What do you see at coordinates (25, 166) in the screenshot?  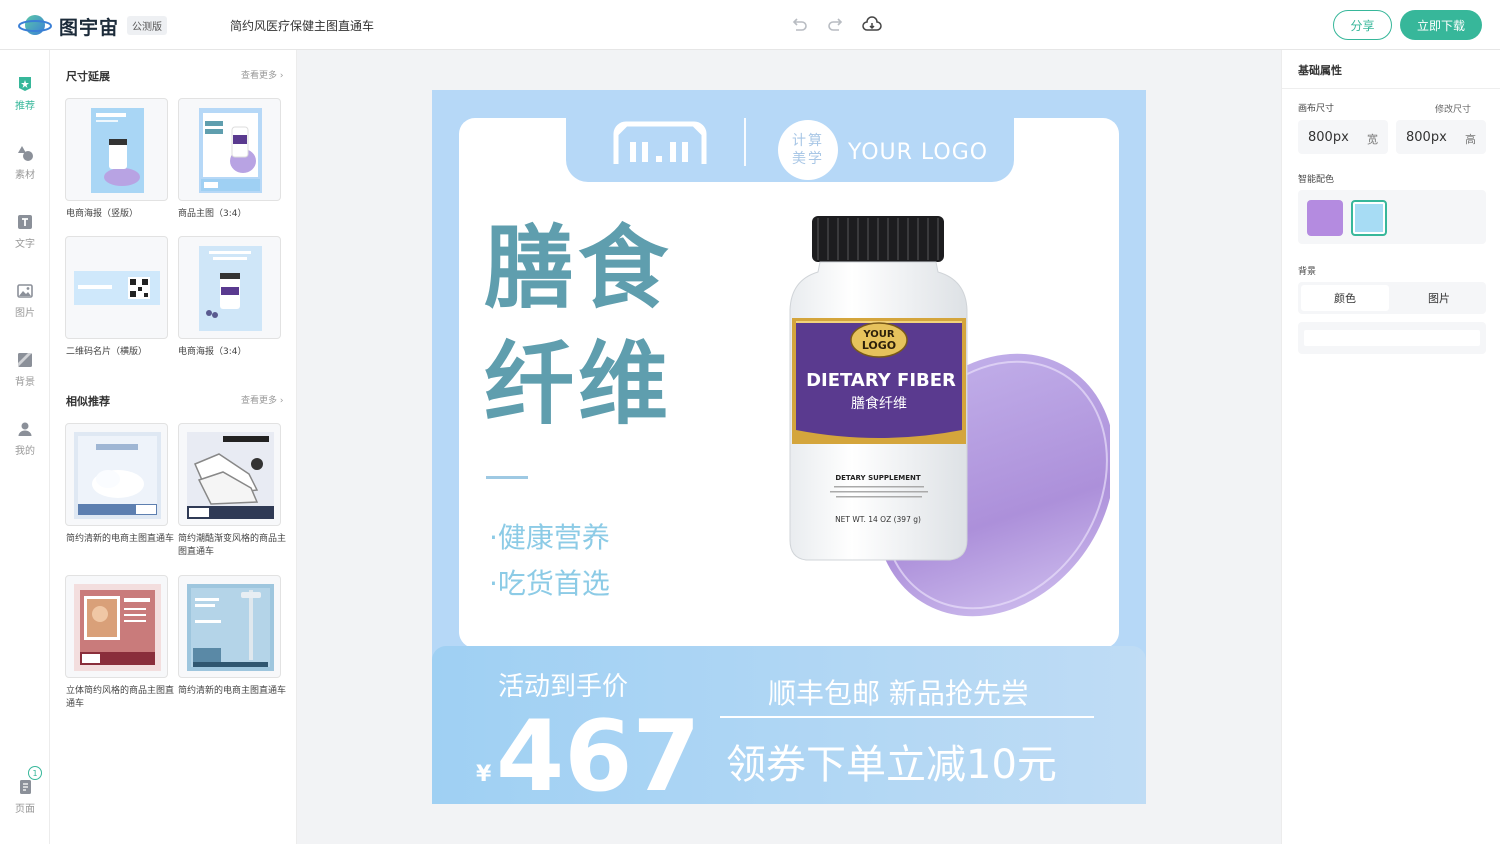 I see `nav-material: 素材` at bounding box center [25, 166].